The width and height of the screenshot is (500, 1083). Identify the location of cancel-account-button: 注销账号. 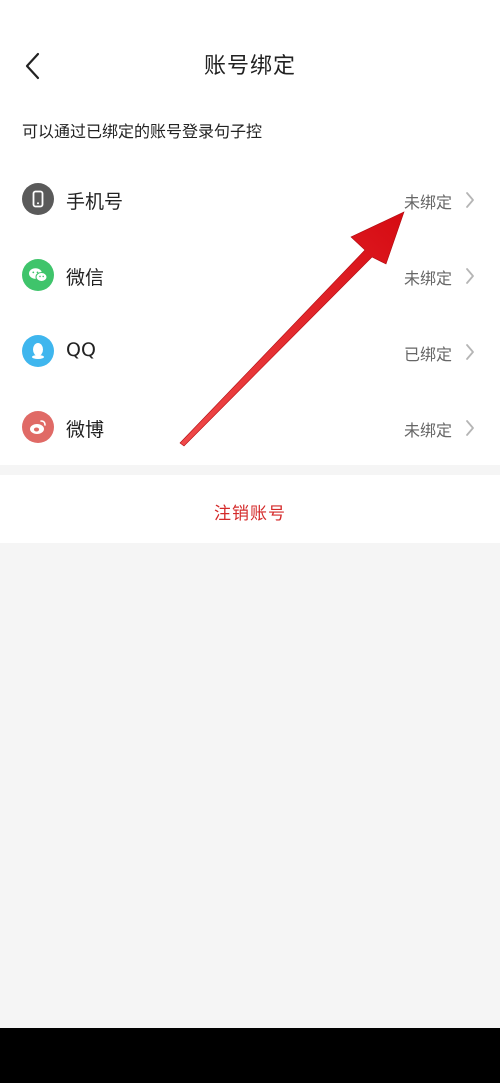
(250, 509).